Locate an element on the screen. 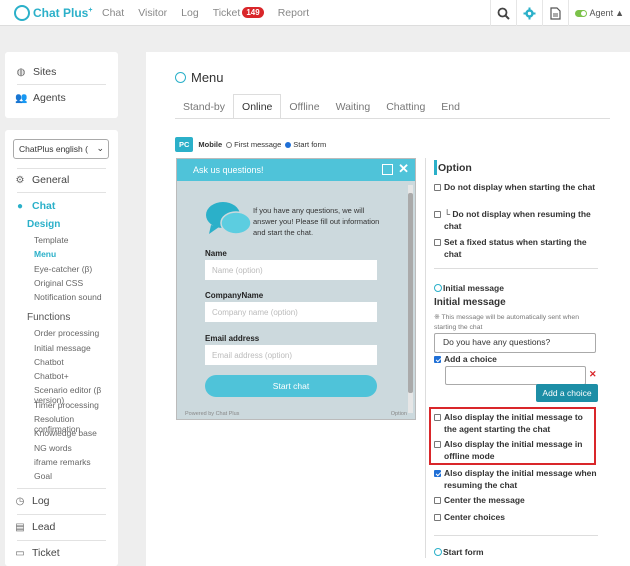 The image size is (630, 566). functions-heading: Functions is located at coordinates (48, 317).